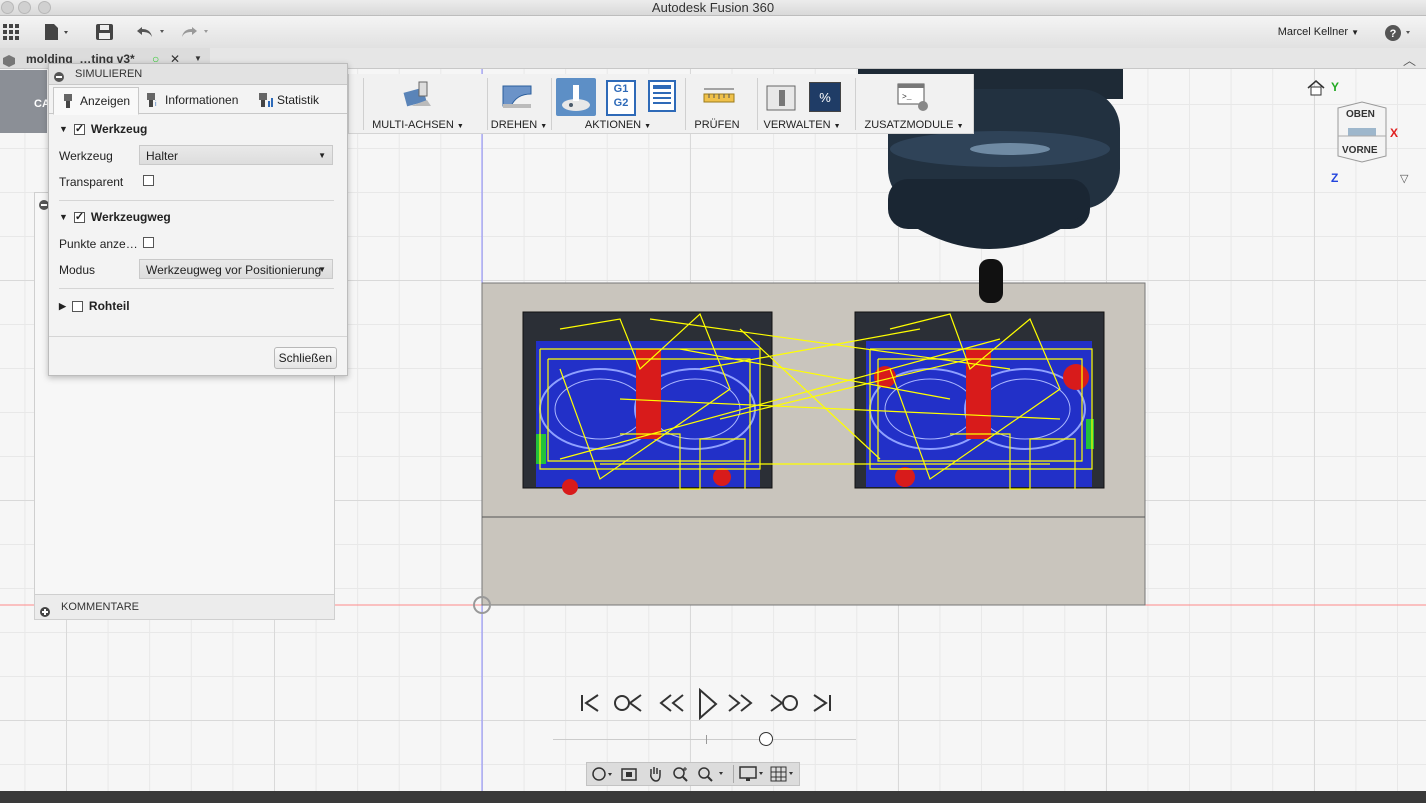 The image size is (1426, 803). What do you see at coordinates (618, 125) in the screenshot?
I see `ribbon-label: AKTIONEN ▼` at bounding box center [618, 125].